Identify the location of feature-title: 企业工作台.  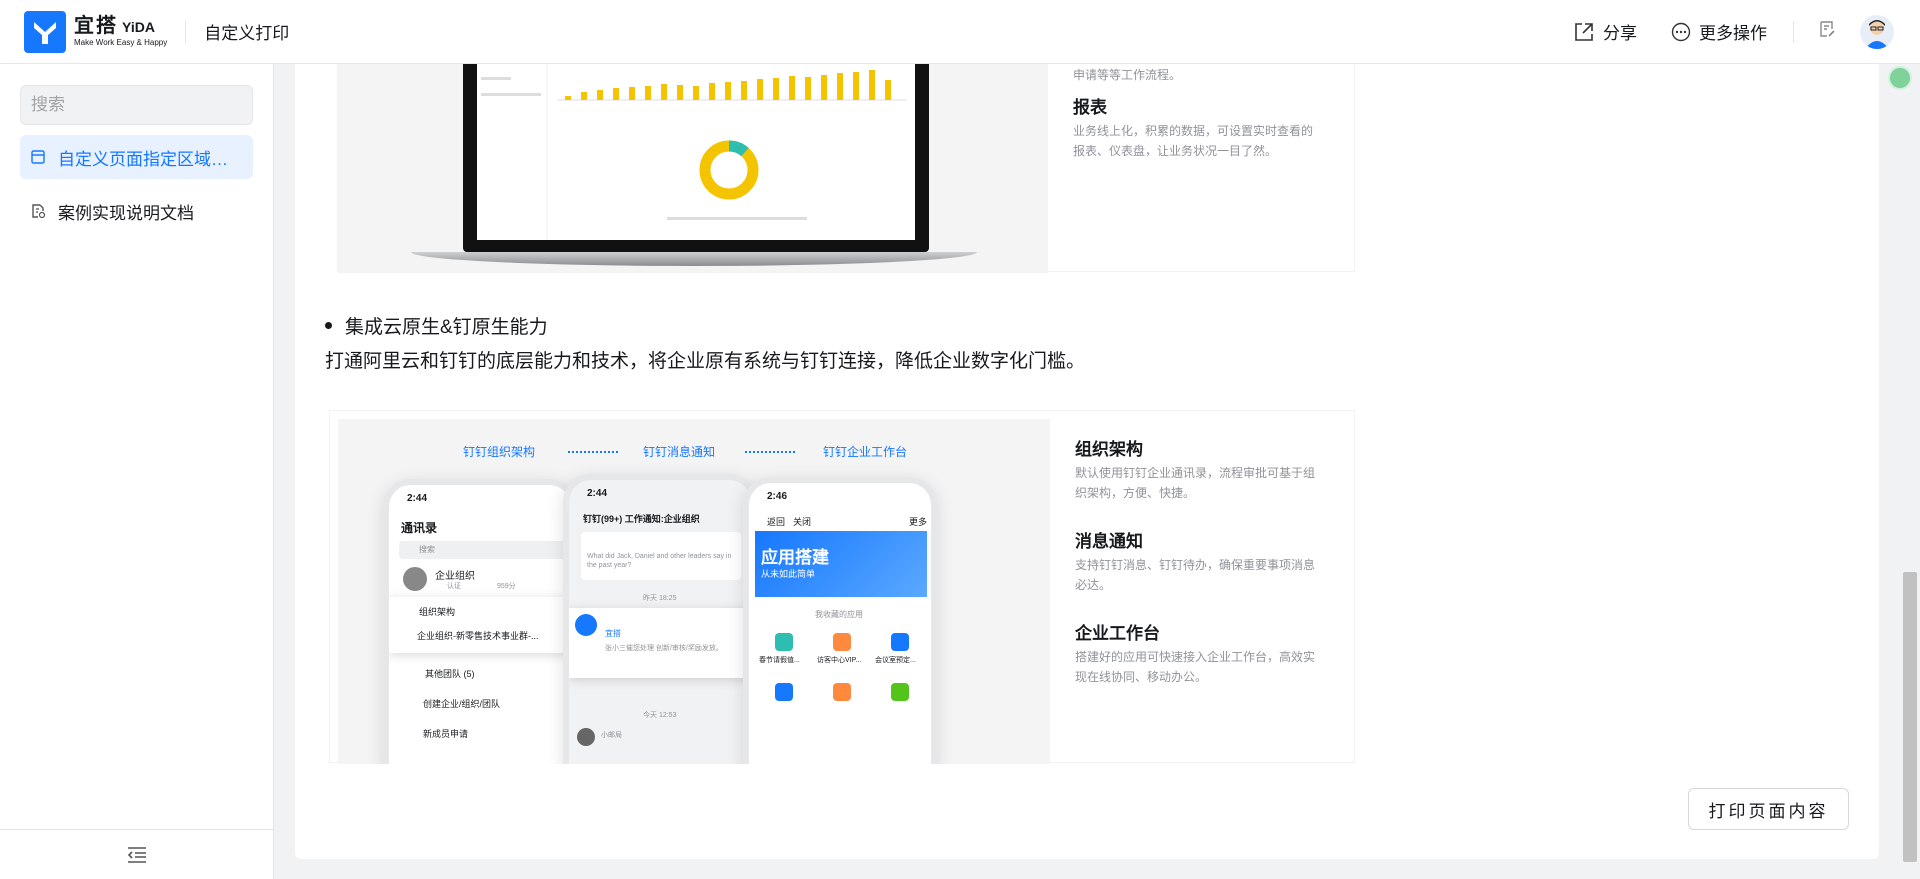
(1117, 633).